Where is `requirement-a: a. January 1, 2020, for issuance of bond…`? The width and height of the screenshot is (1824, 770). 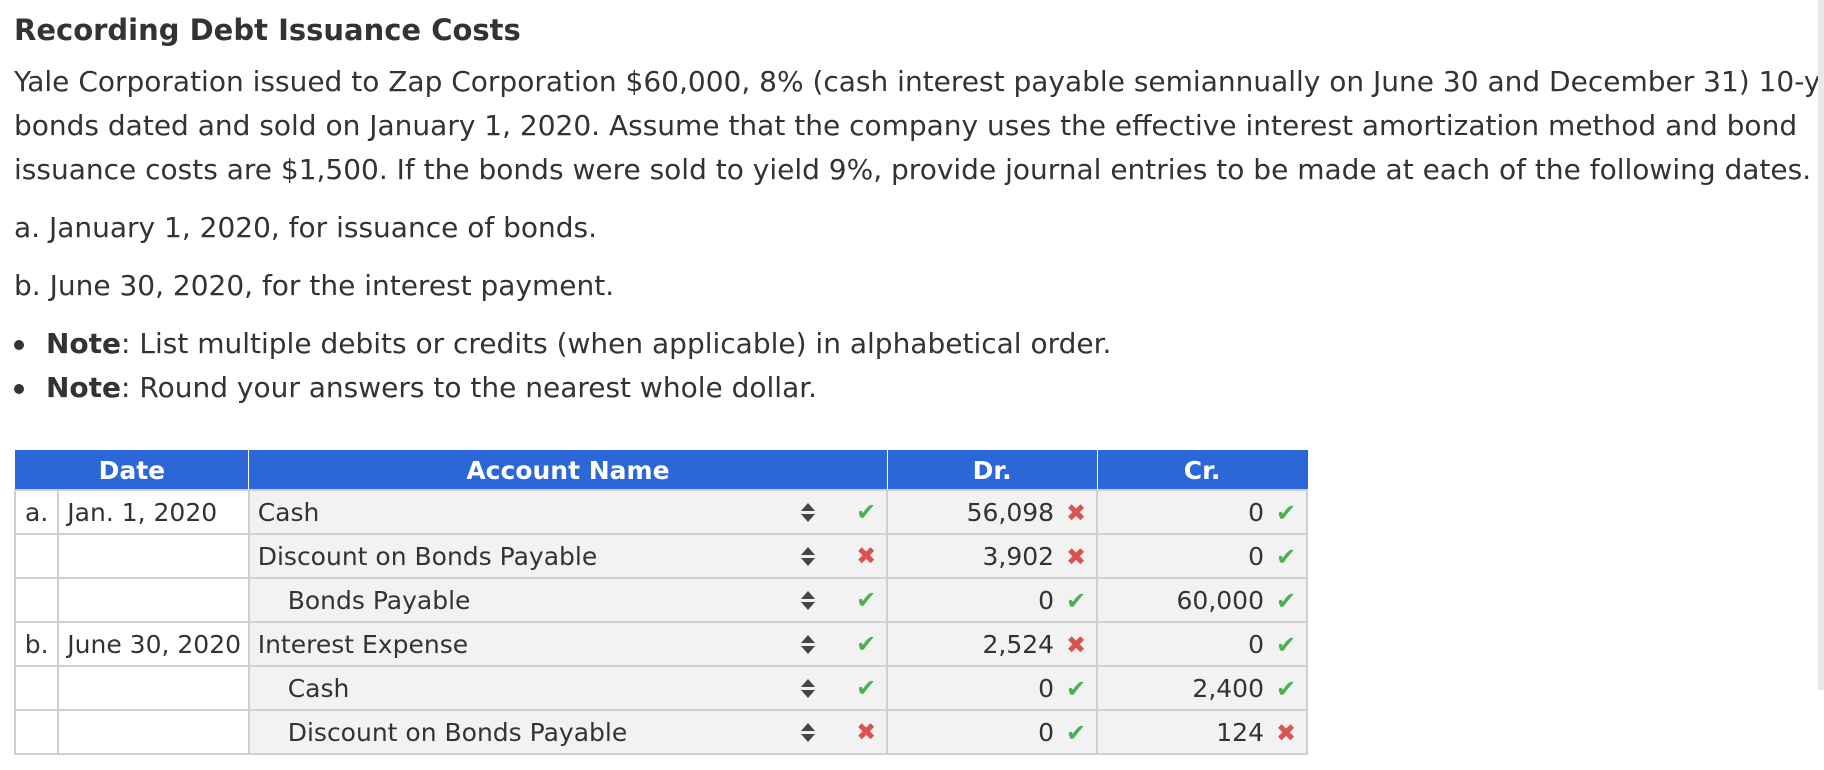 requirement-a: a. January 1, 2020, for issuance of bond… is located at coordinates (306, 227).